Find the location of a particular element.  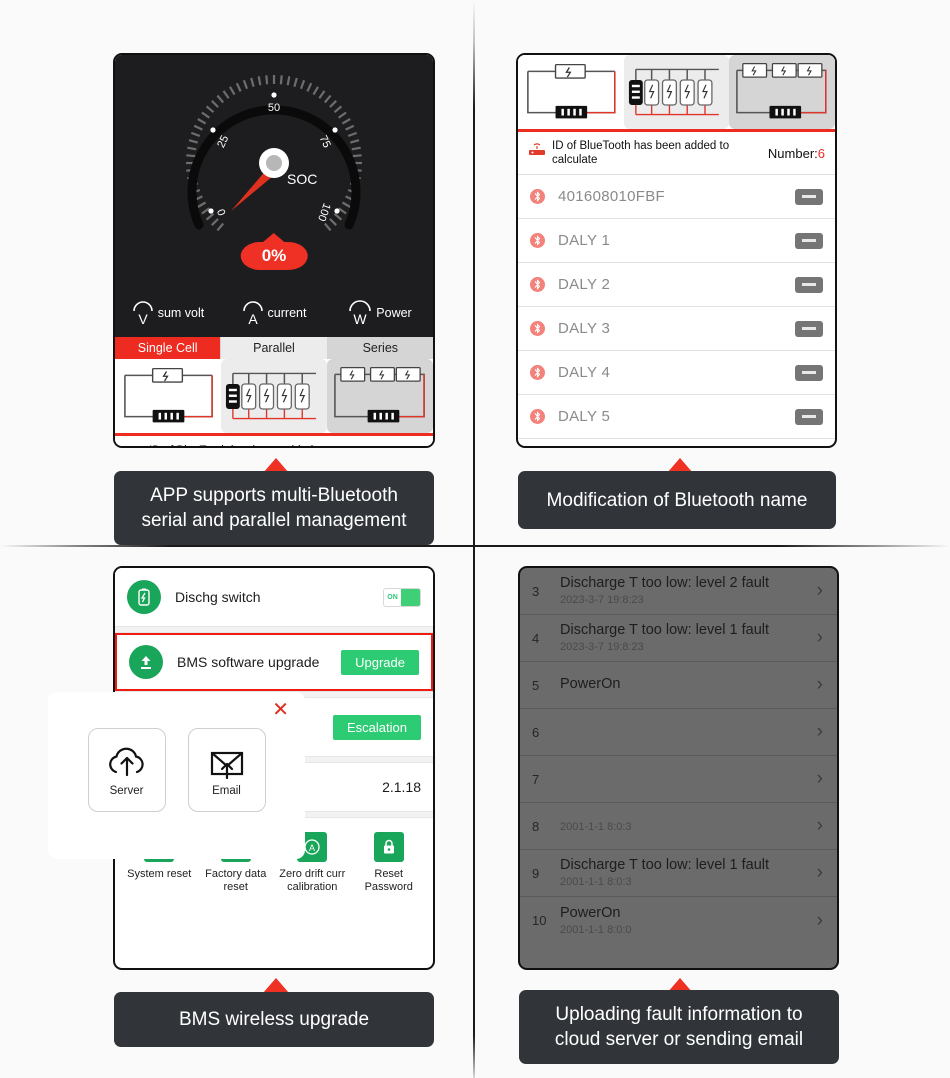

setting-row-dischg-switch: Dischg switch ON is located at coordinates (274, 597).